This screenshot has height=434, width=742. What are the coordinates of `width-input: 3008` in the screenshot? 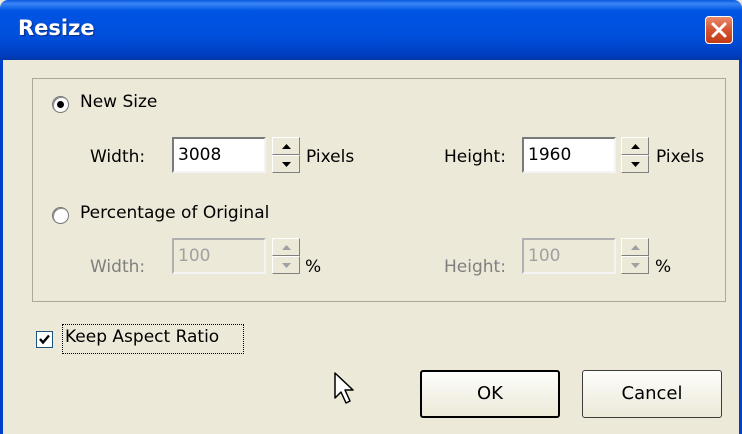 It's located at (219, 155).